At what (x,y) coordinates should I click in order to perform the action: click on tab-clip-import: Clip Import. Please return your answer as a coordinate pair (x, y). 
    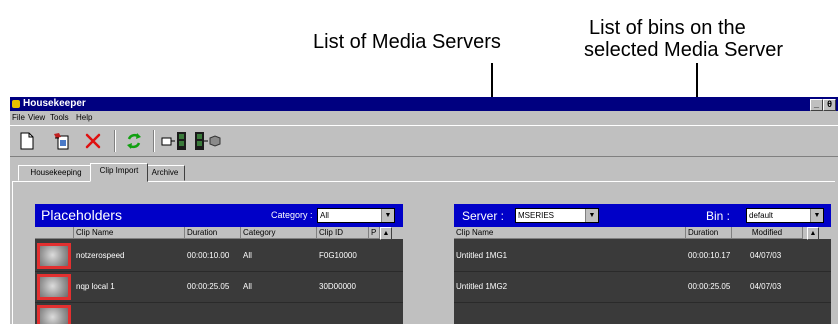
    Looking at the image, I should click on (119, 172).